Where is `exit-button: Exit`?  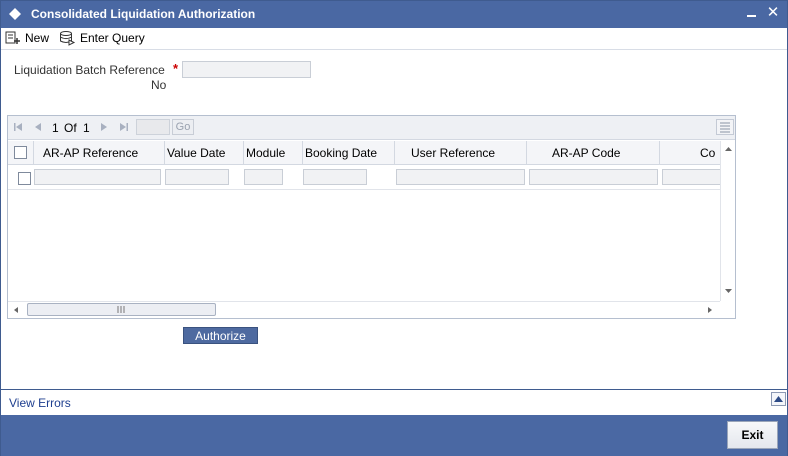 exit-button: Exit is located at coordinates (752, 435).